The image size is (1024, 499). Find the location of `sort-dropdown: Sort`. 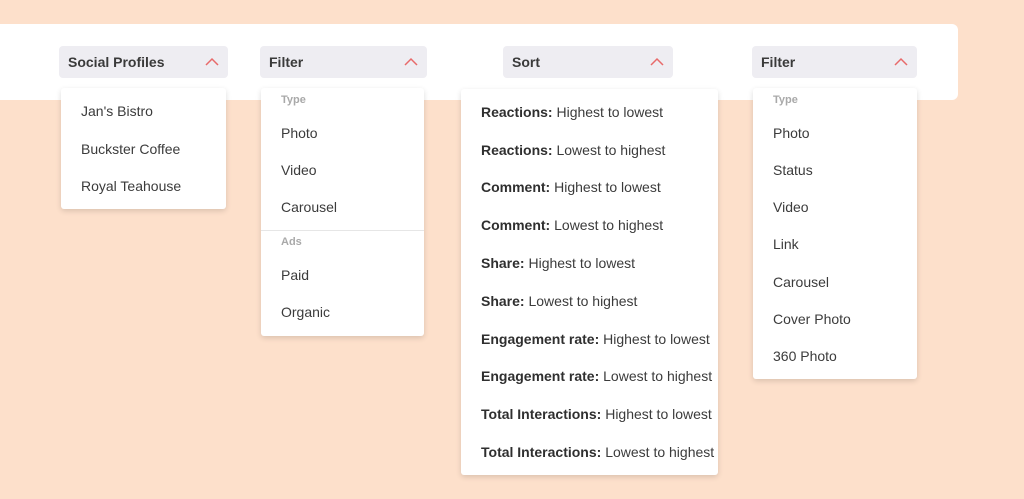

sort-dropdown: Sort is located at coordinates (588, 62).